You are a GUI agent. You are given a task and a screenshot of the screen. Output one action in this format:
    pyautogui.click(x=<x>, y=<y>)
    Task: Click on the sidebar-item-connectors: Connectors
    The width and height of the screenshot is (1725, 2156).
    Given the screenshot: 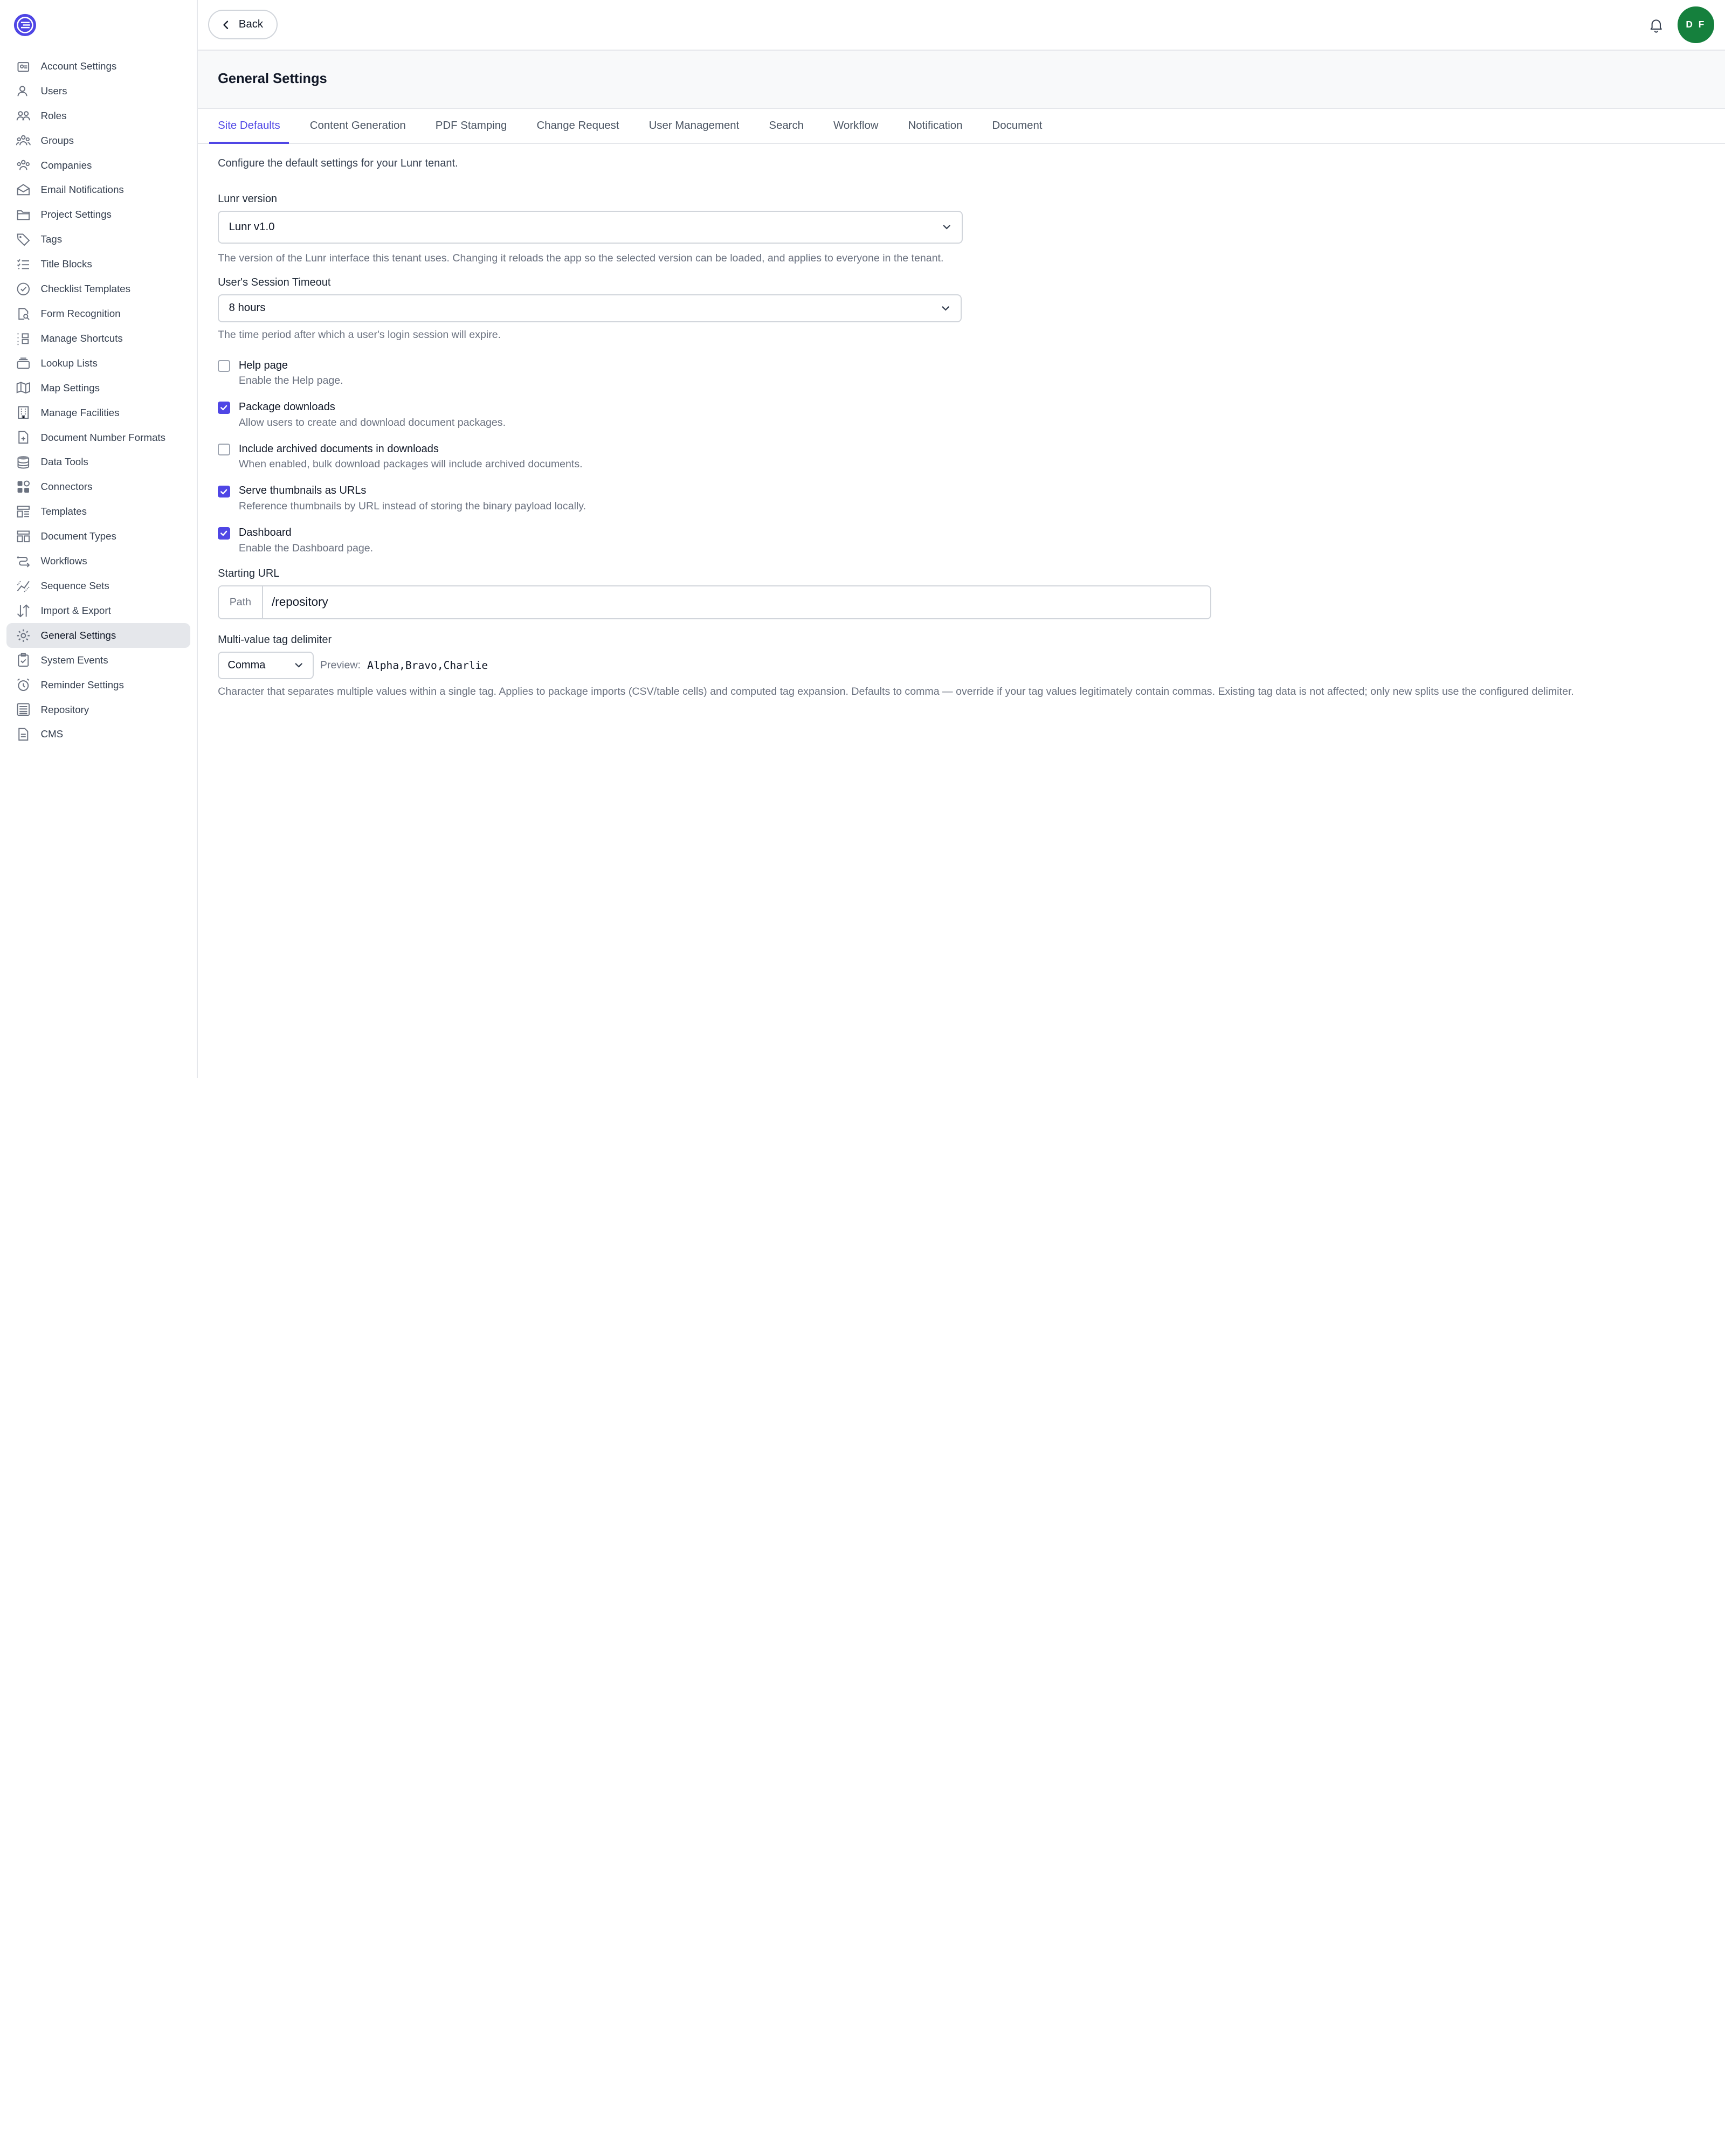 What is the action you would take?
    pyautogui.click(x=98, y=487)
    